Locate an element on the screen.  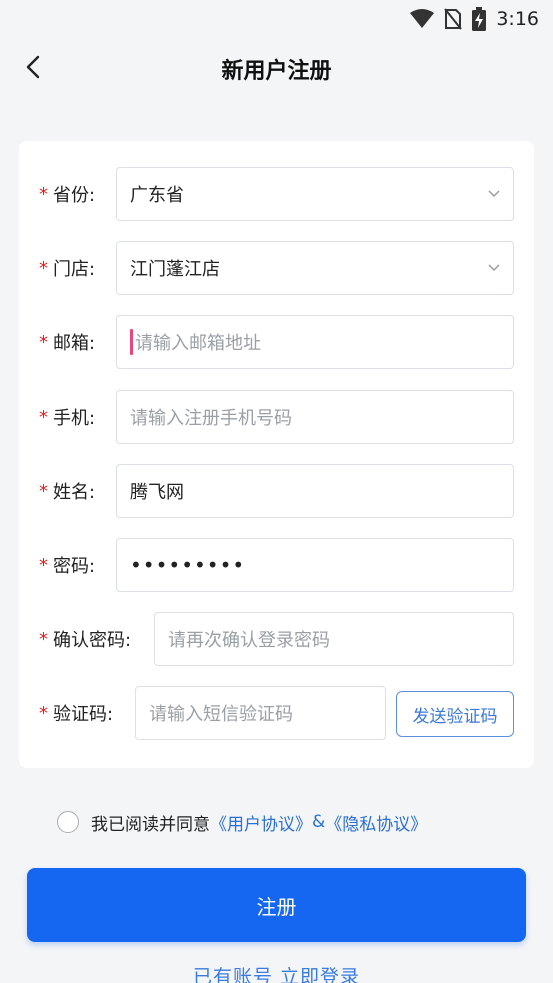
password-row: * 密码: ••••••••• is located at coordinates (276, 565).